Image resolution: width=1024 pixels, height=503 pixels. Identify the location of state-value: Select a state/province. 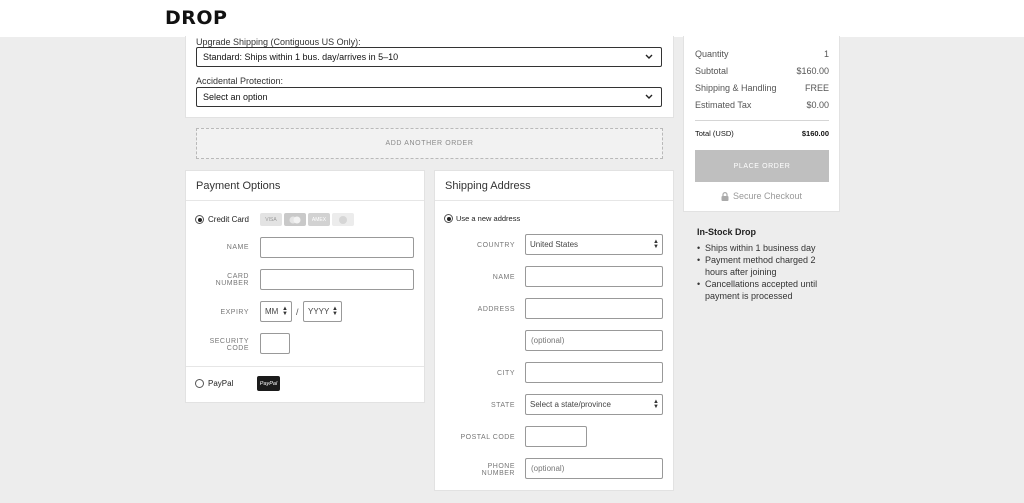
(570, 404).